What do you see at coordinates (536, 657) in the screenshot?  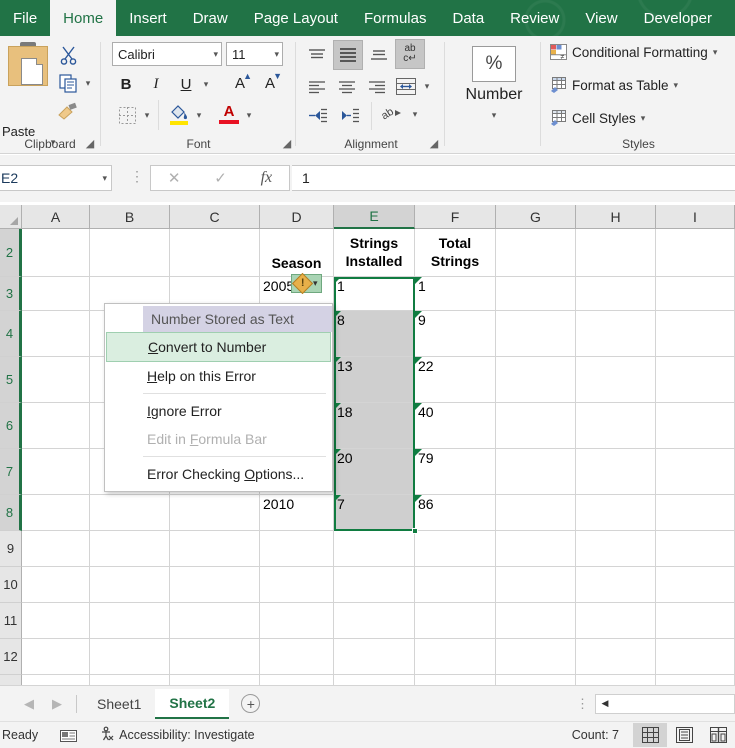 I see `cell-g12` at bounding box center [536, 657].